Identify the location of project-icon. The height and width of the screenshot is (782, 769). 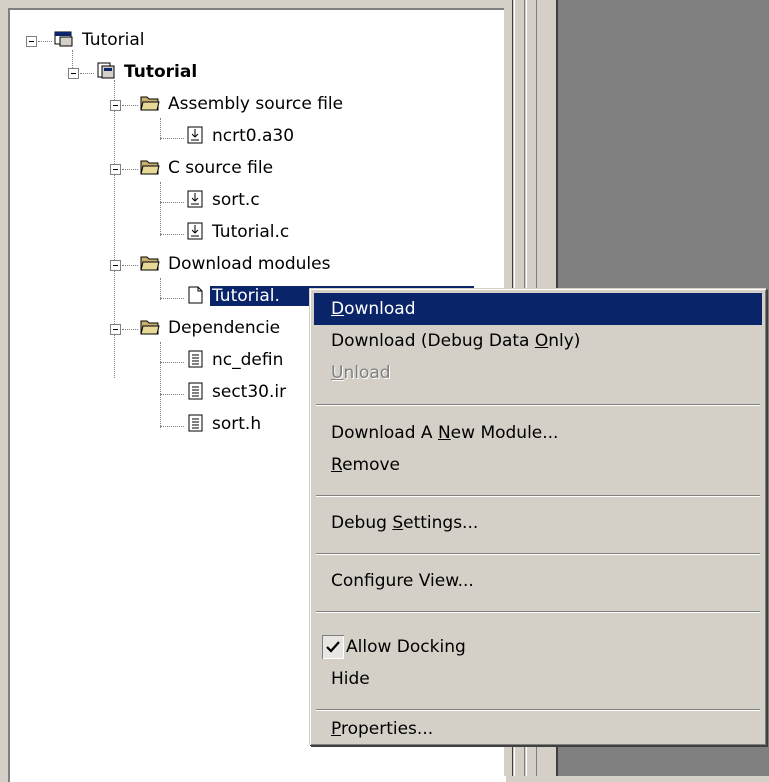
(106, 70).